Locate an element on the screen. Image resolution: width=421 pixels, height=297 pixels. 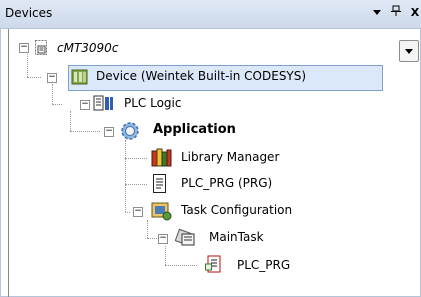
task-icon is located at coordinates (185, 237).